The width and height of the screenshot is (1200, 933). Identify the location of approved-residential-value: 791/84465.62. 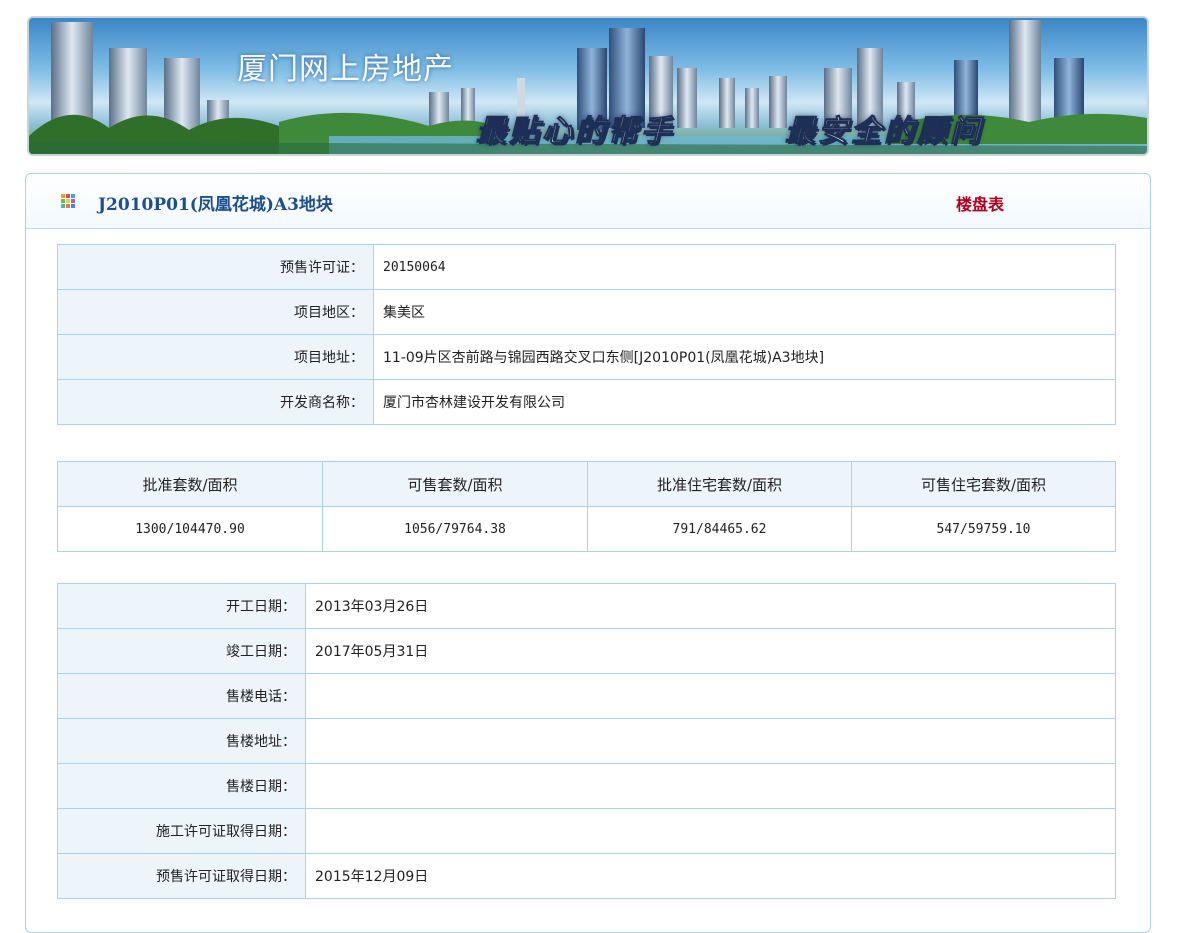
(719, 529).